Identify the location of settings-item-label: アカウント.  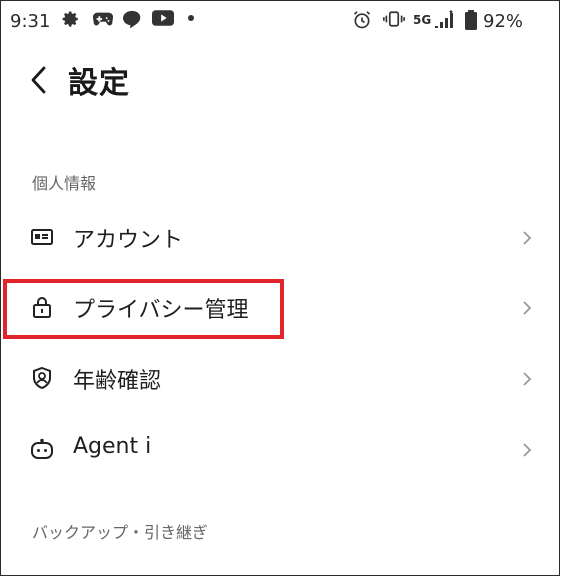
(128, 240).